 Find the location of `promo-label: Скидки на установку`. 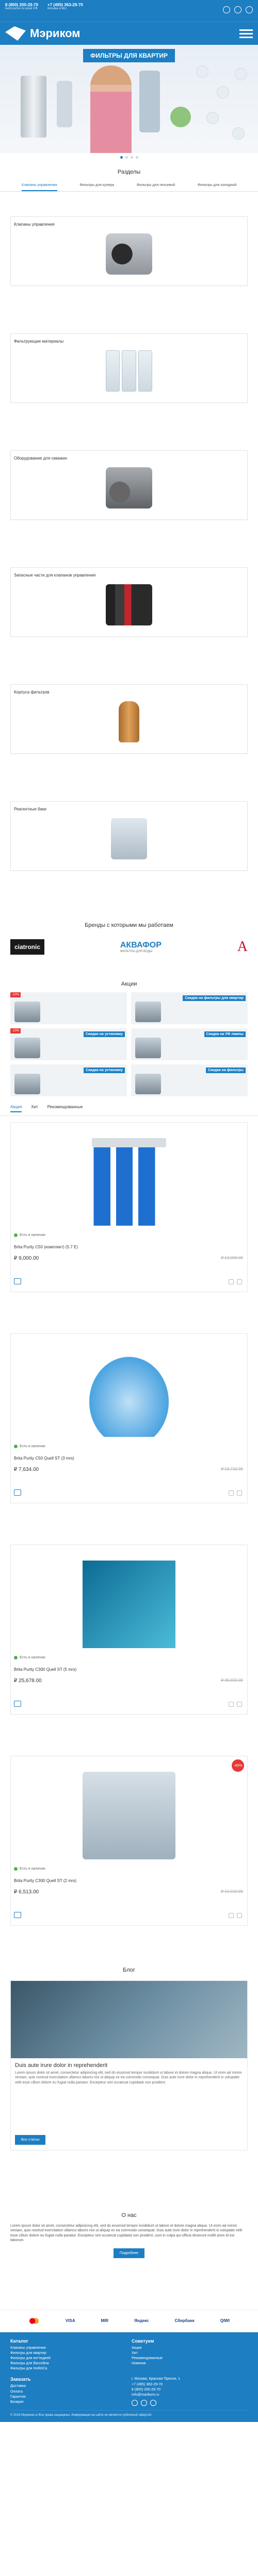

promo-label: Скидки на установку is located at coordinates (104, 1034).